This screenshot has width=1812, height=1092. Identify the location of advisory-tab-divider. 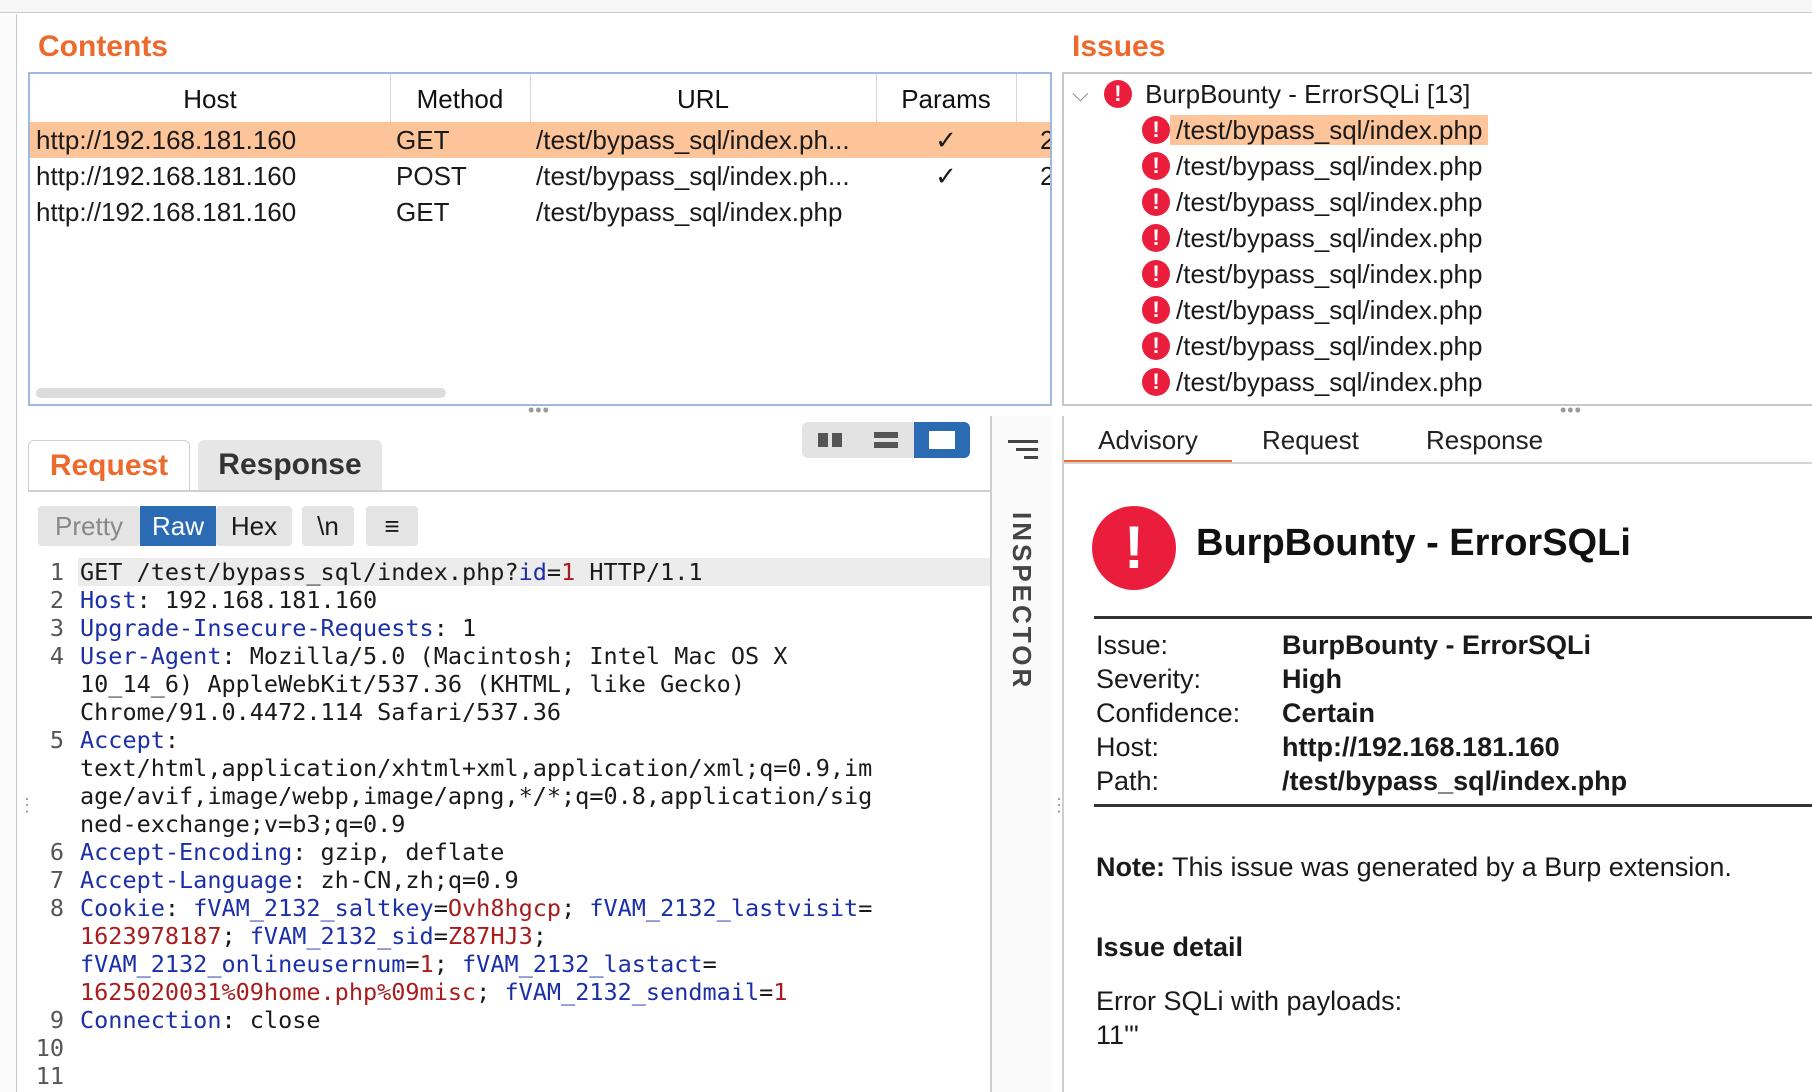
(1437, 463).